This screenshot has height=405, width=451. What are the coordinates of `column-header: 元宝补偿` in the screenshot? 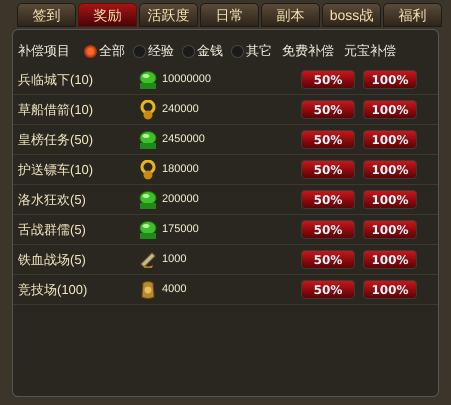 It's located at (370, 51).